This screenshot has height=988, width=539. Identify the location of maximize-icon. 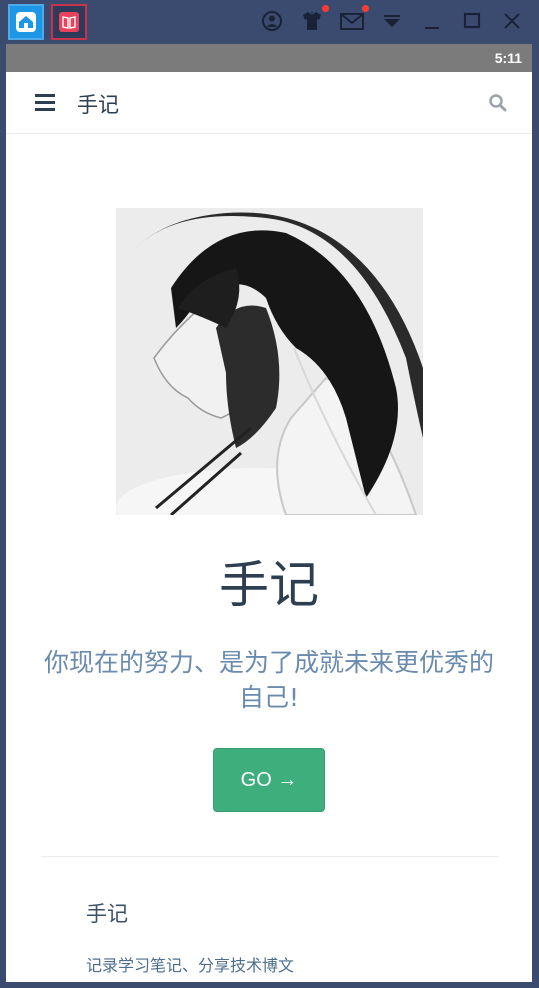
(472, 21).